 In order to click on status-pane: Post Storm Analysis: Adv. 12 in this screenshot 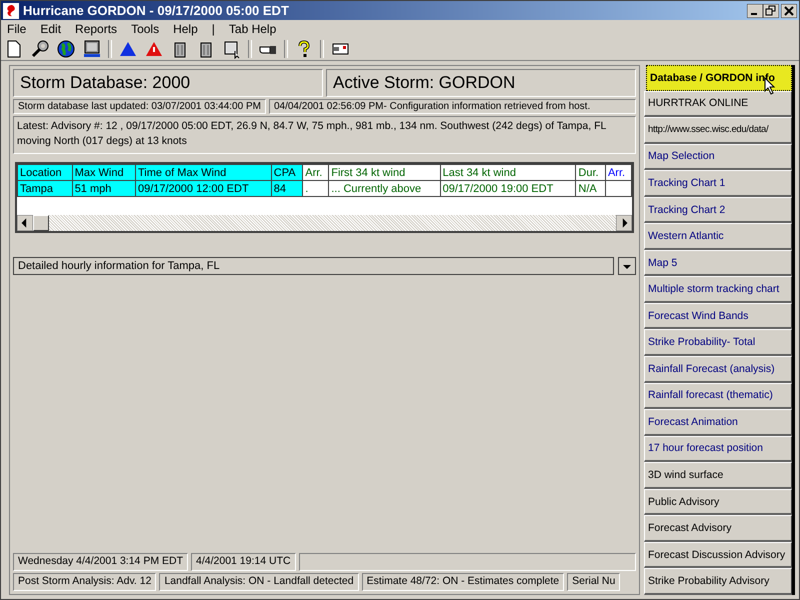, I will do `click(84, 582)`.